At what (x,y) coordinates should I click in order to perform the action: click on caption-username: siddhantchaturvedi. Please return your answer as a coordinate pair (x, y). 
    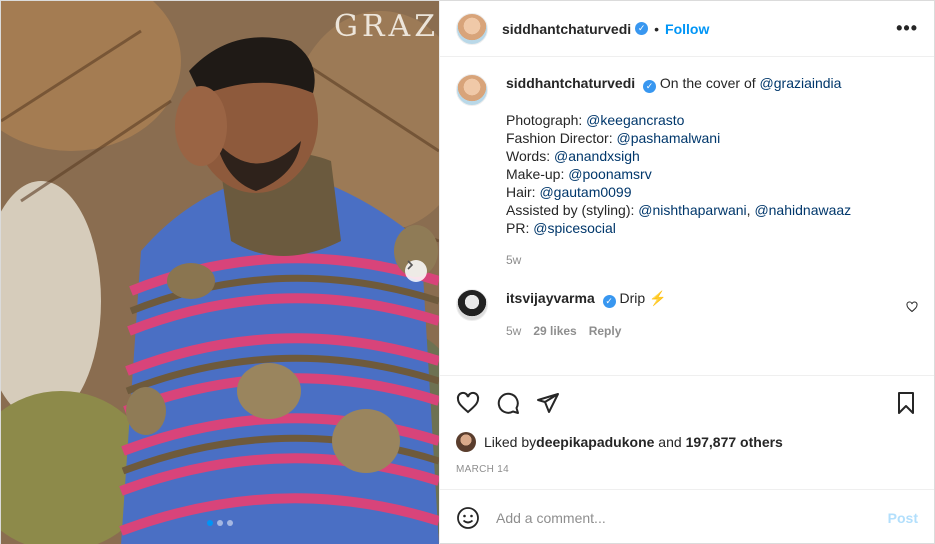
    Looking at the image, I should click on (570, 83).